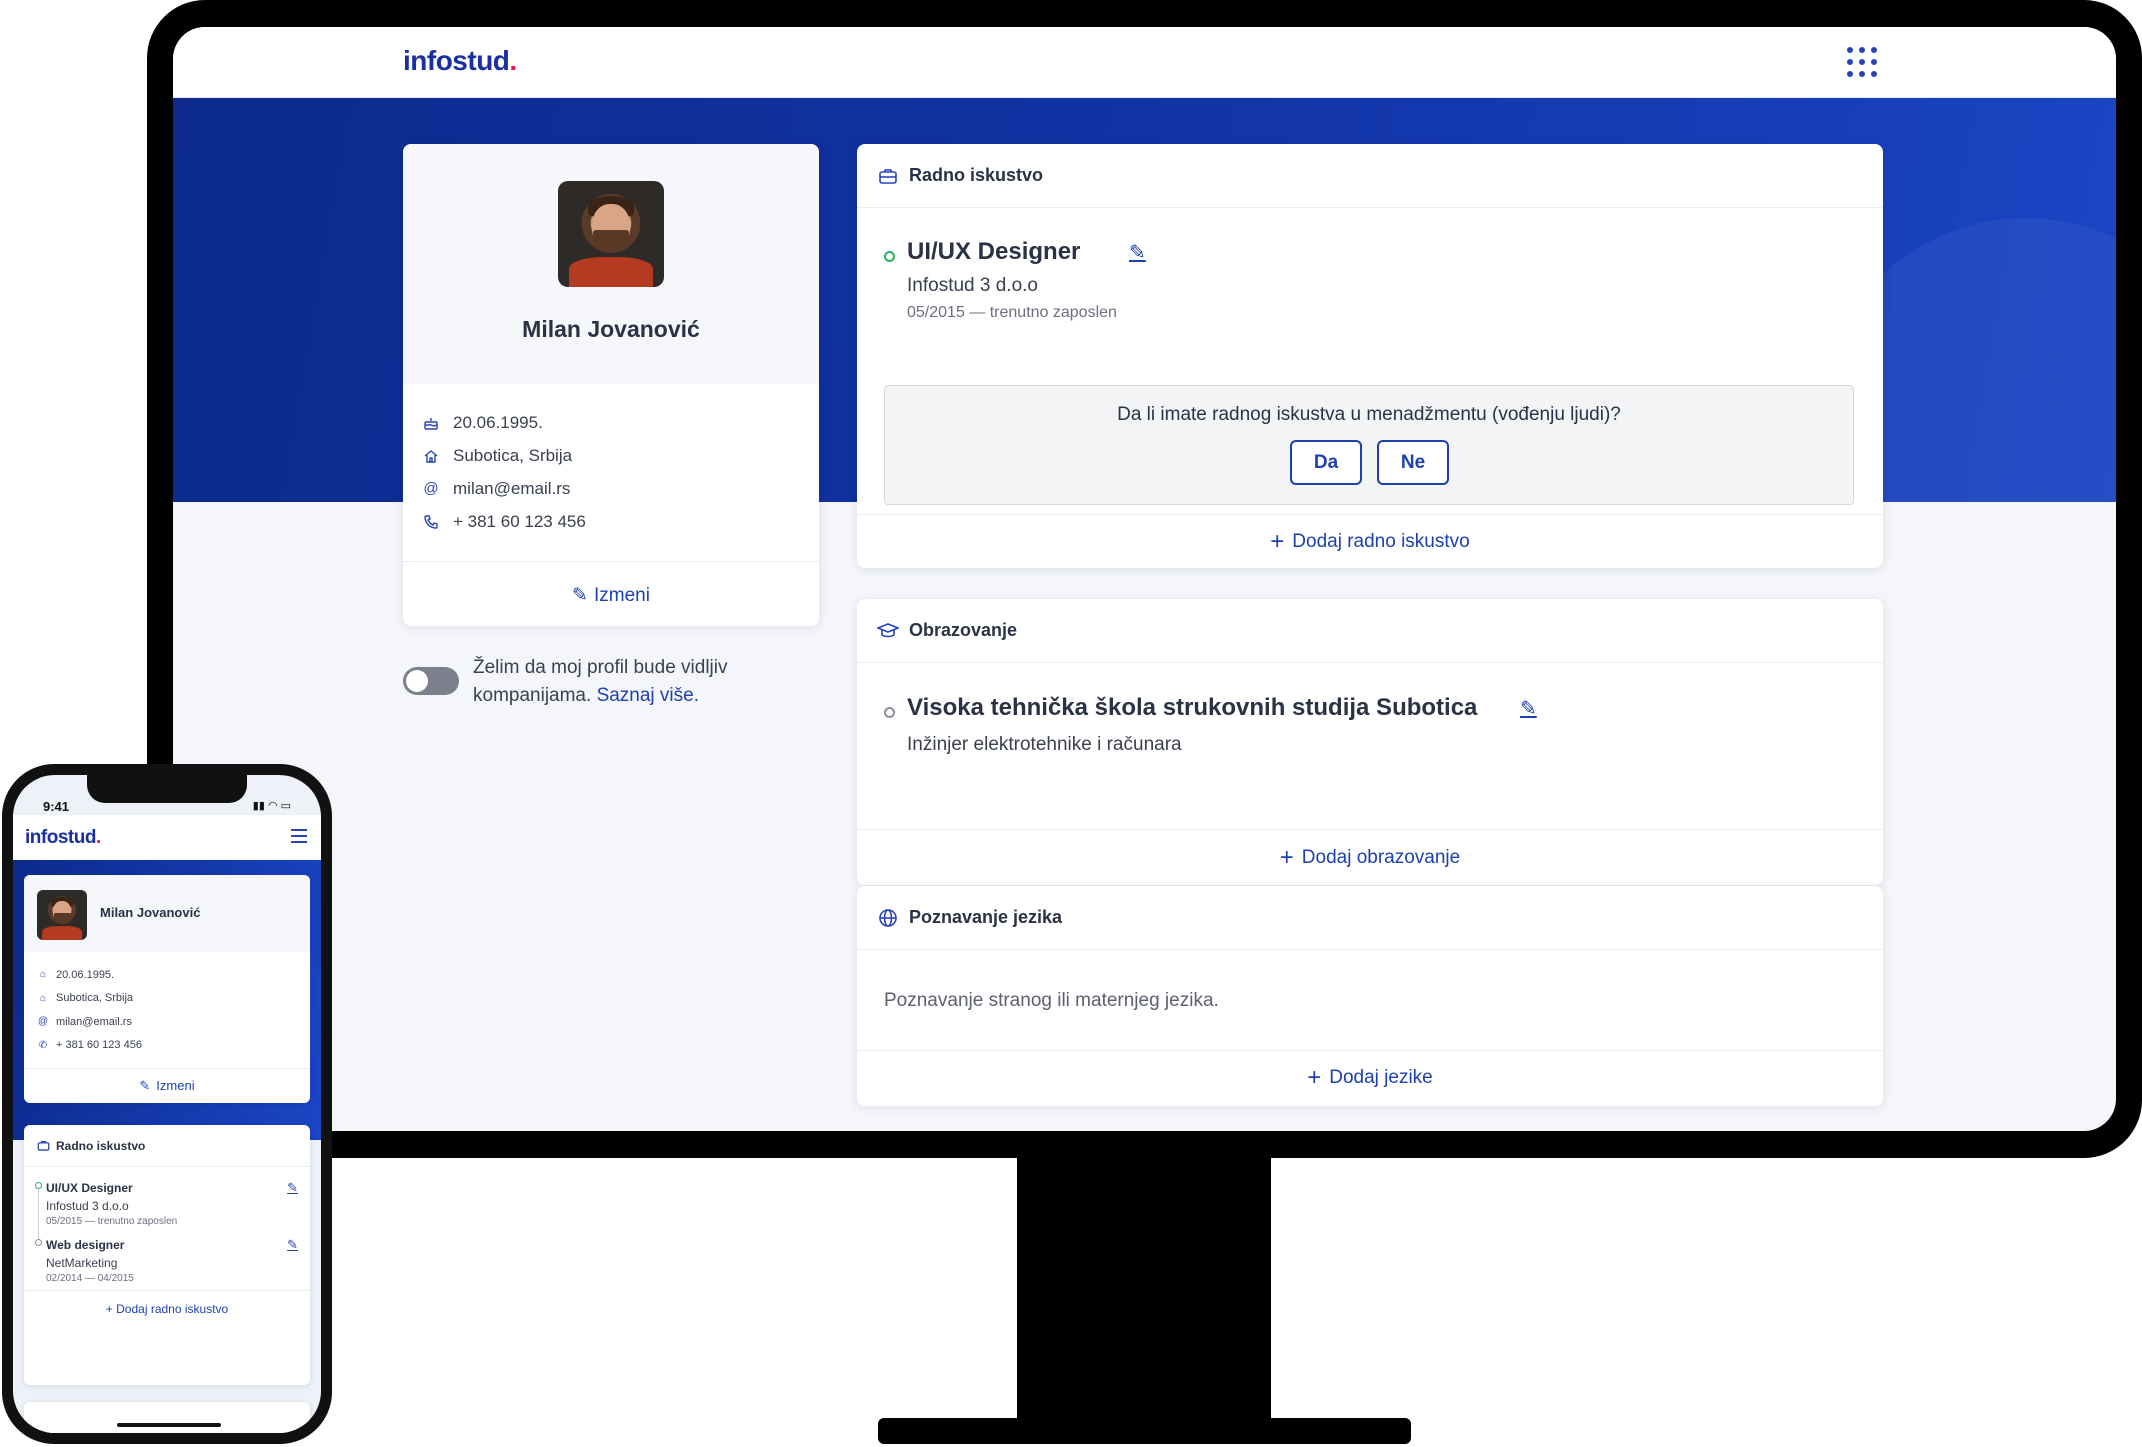 The height and width of the screenshot is (1447, 2142). I want to click on home-icon: ⌂, so click(43, 998).